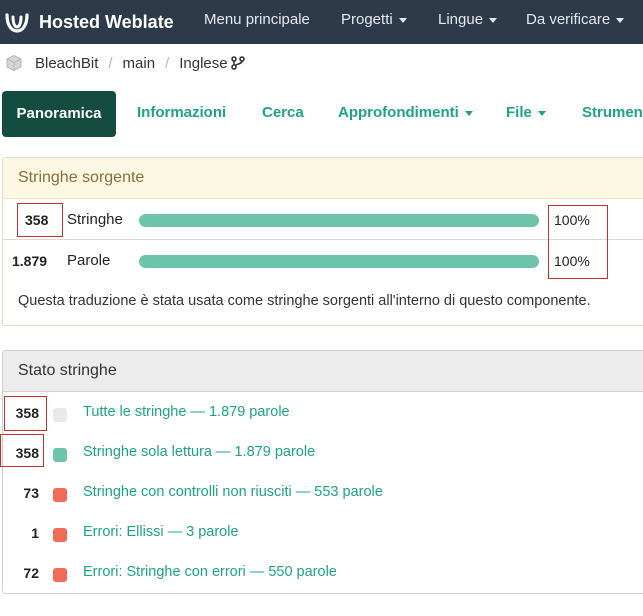  Describe the element at coordinates (321, 63) in the screenshot. I see `breadcrumb: BleachBit / main / Inglese` at that location.